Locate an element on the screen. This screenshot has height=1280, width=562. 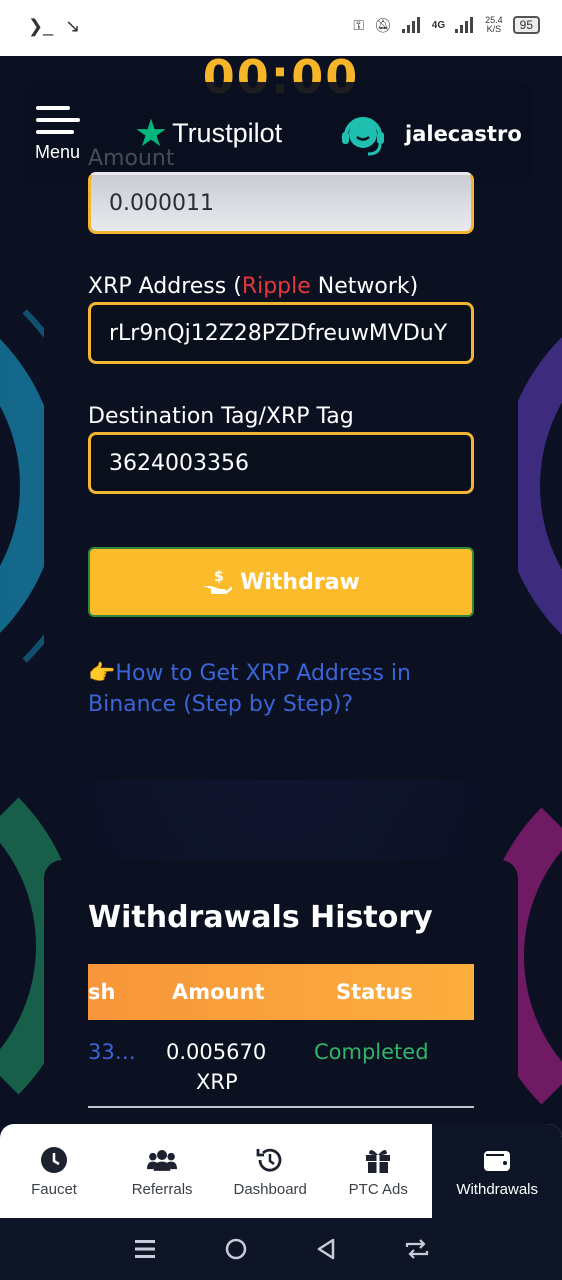
nav-label-referrals: Referrals is located at coordinates (162, 1189).